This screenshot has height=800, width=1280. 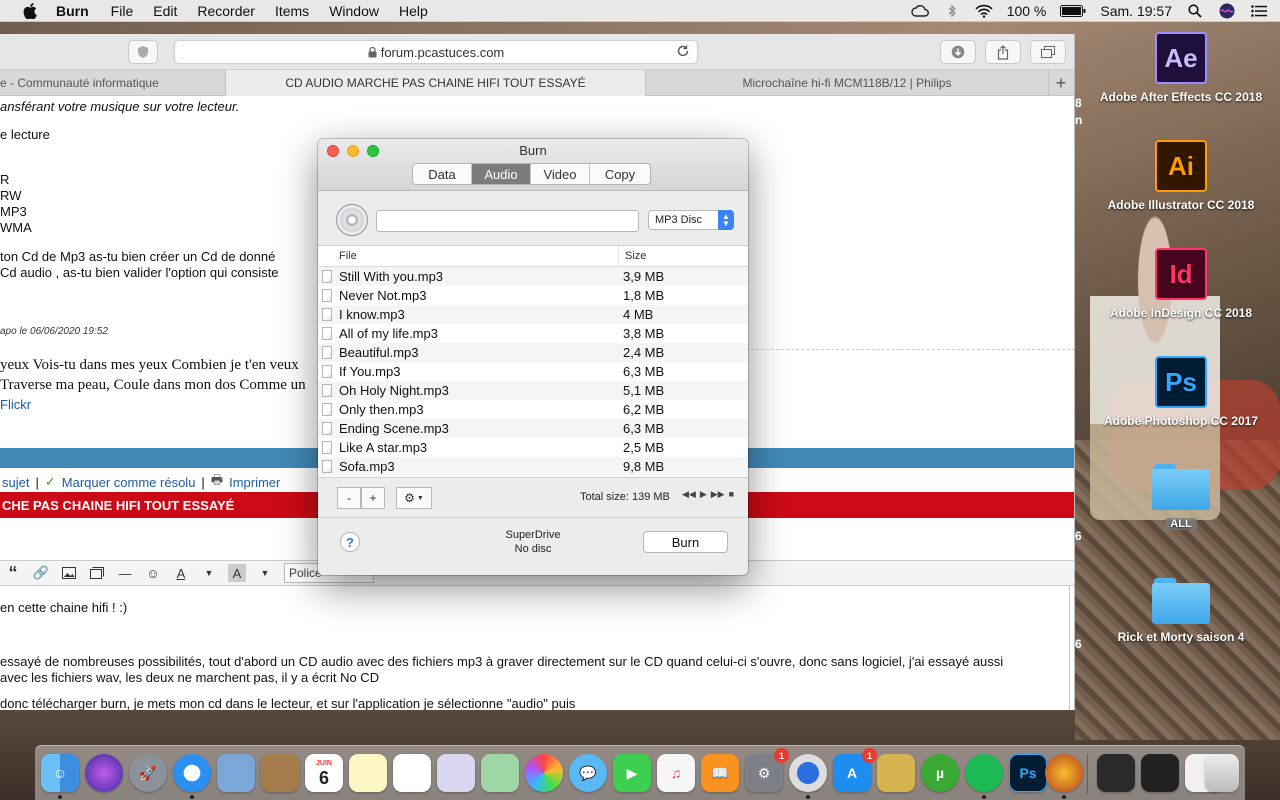 I want to click on dock-books-icon: 📖, so click(x=720, y=773).